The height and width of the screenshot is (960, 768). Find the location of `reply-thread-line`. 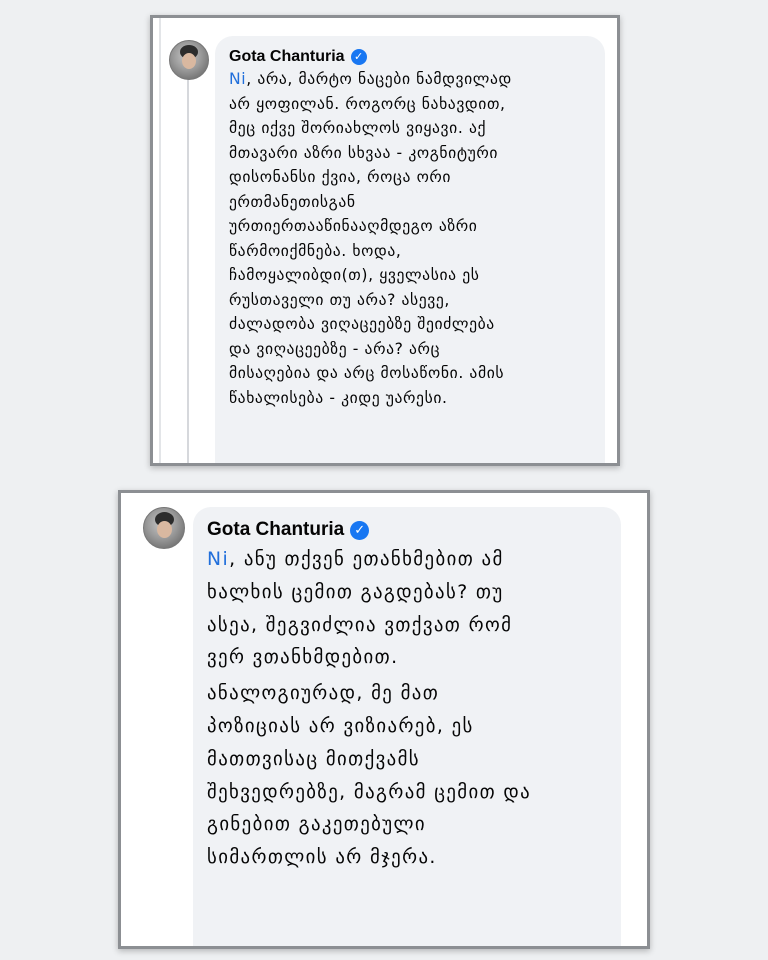

reply-thread-line is located at coordinates (188, 269).